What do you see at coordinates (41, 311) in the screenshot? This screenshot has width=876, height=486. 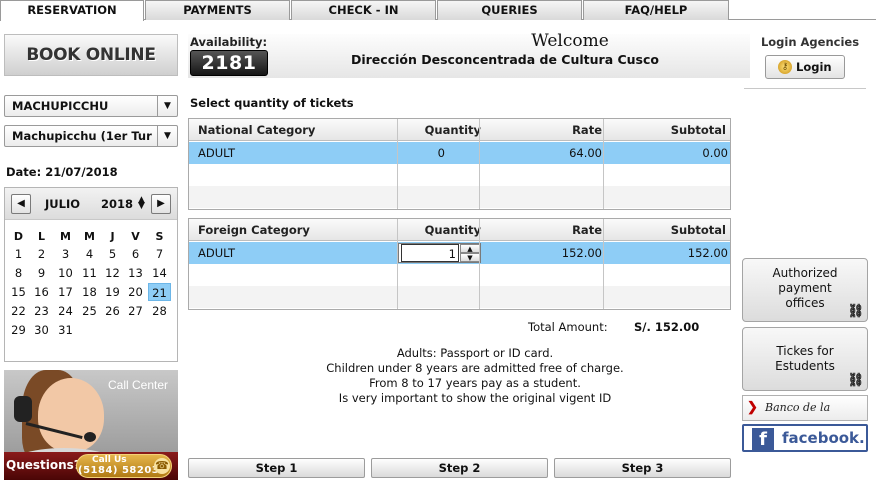 I see `calendar-day: 23` at bounding box center [41, 311].